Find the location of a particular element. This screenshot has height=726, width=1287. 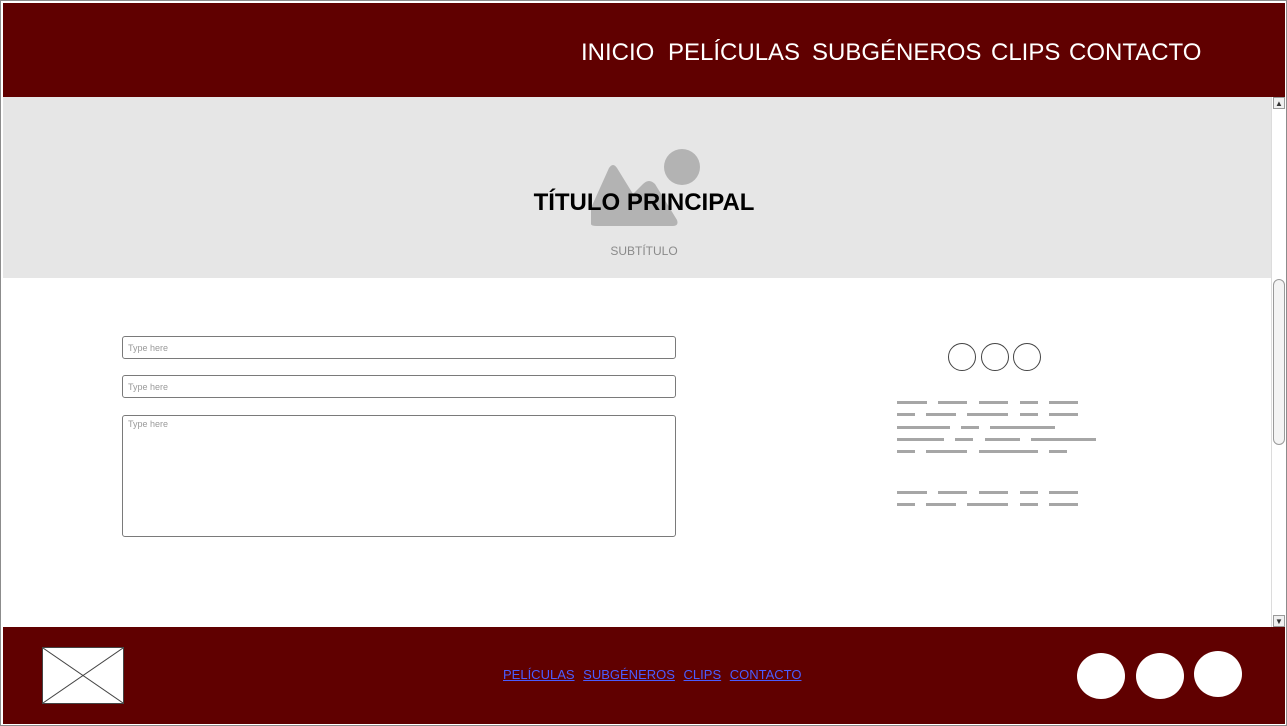

nav-clips: CLIPS is located at coordinates (1025, 53).